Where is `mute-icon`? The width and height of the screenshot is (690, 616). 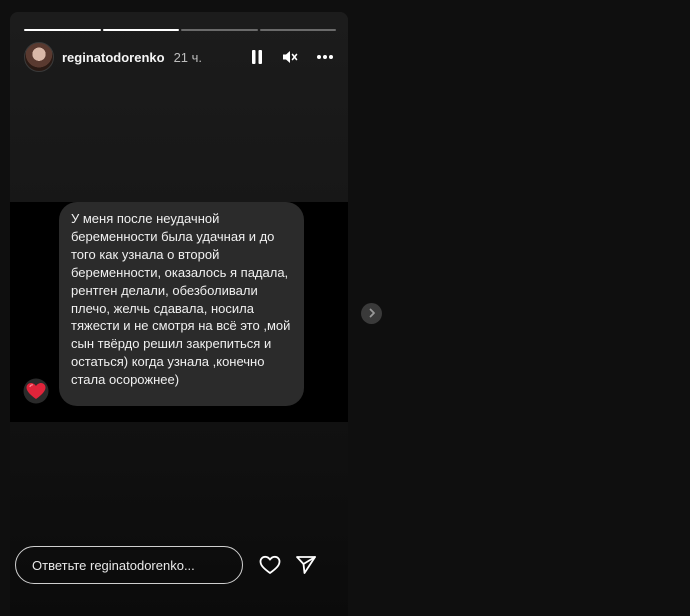
mute-icon is located at coordinates (290, 57).